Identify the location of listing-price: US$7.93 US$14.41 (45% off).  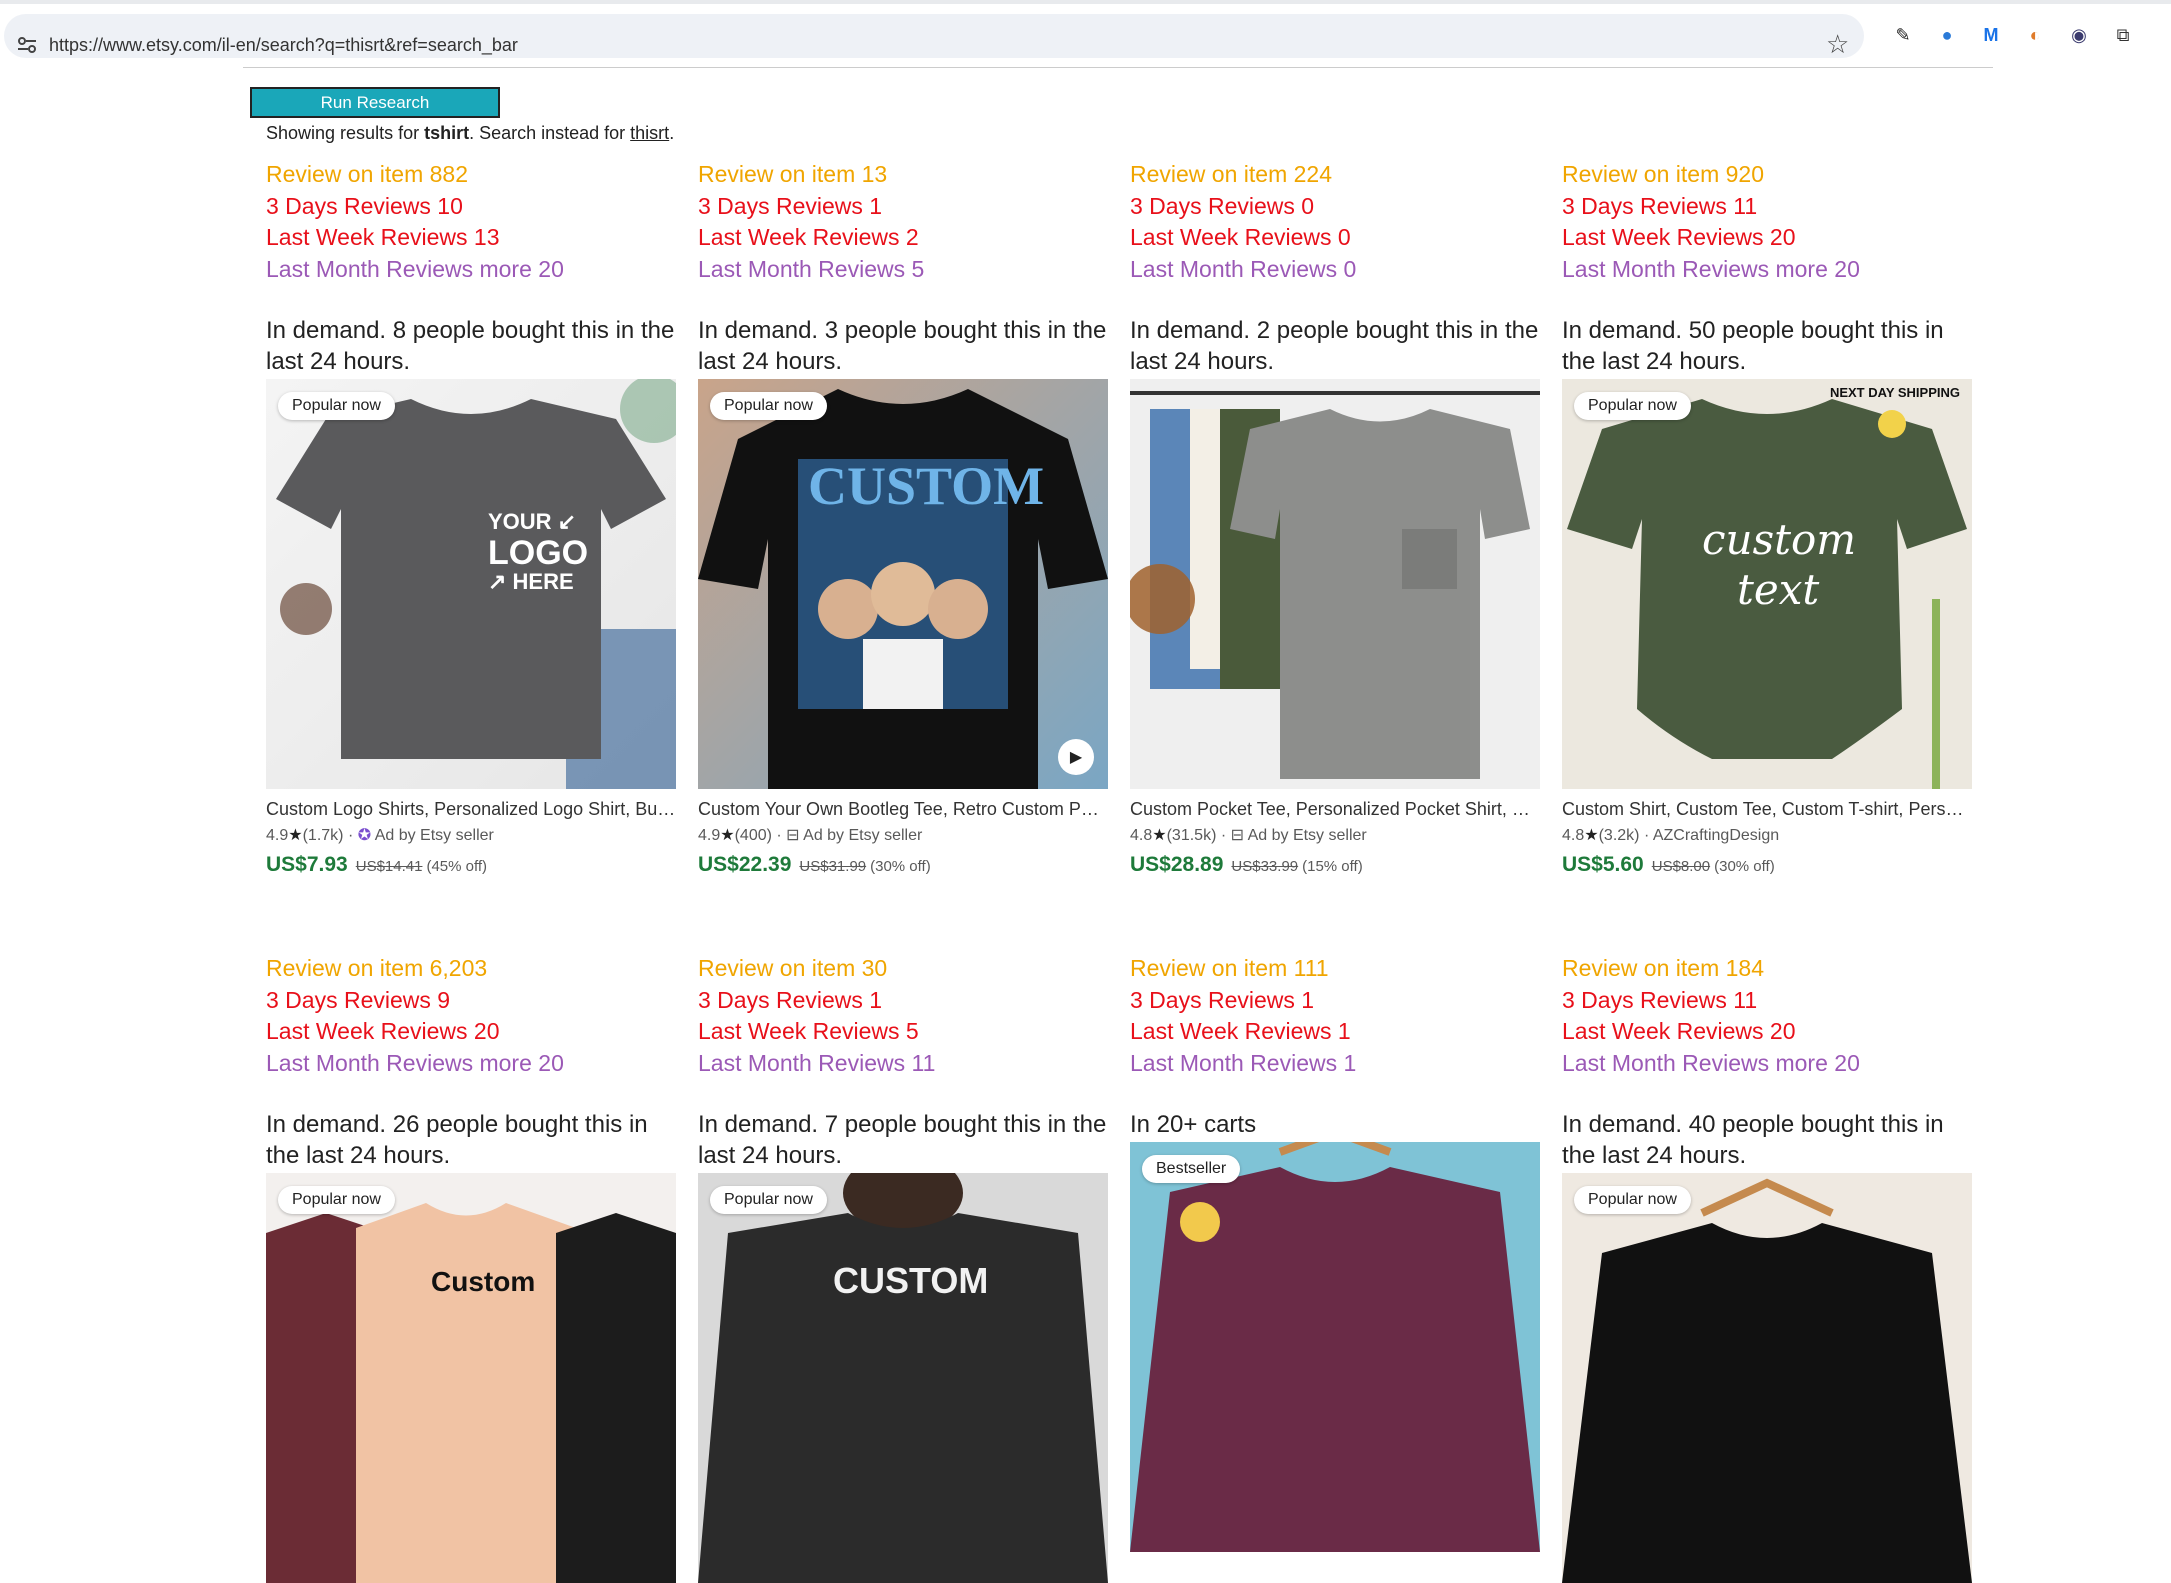
(471, 865).